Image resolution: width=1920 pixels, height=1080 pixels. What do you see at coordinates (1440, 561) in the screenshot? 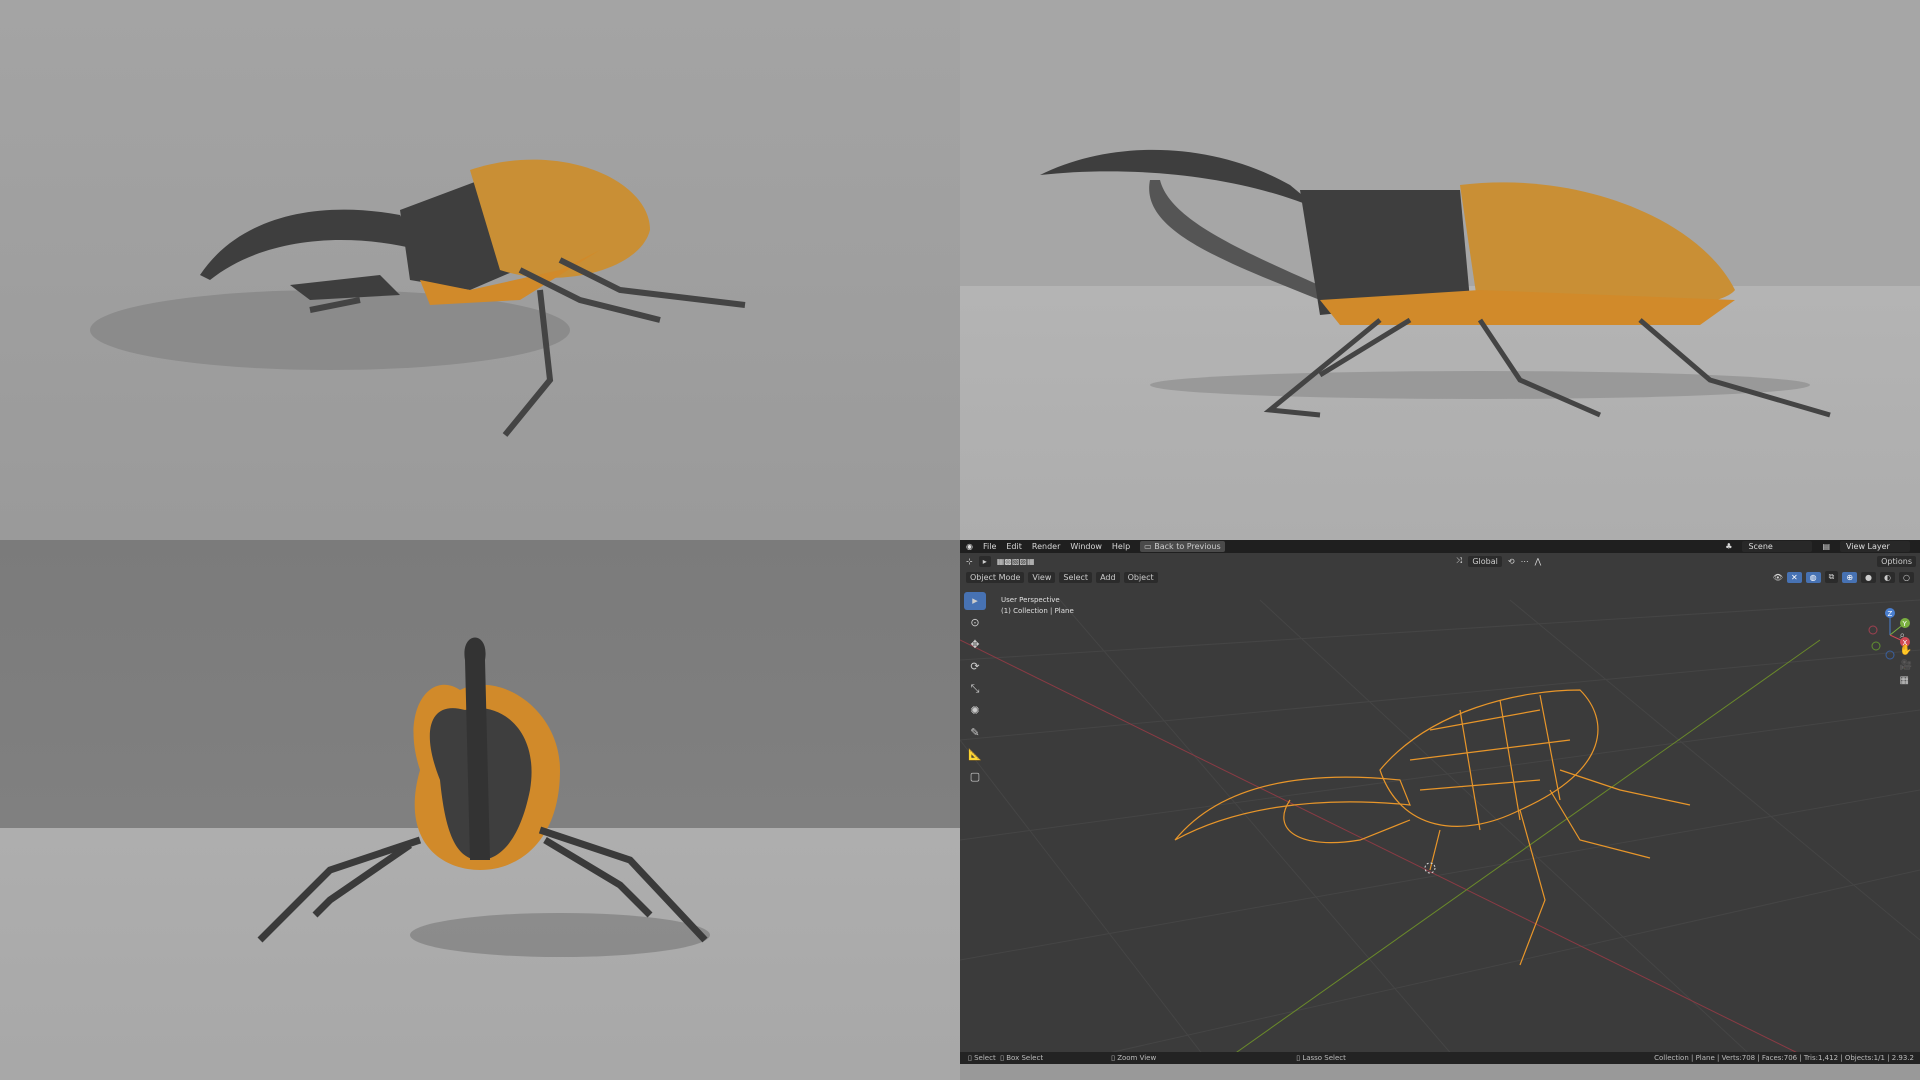
I see `tool-settings-bar: ⊹ ▸ ▦▩▧▨▦ ⤨ Global ⟲ ⋯ ⋀ Options` at bounding box center [1440, 561].